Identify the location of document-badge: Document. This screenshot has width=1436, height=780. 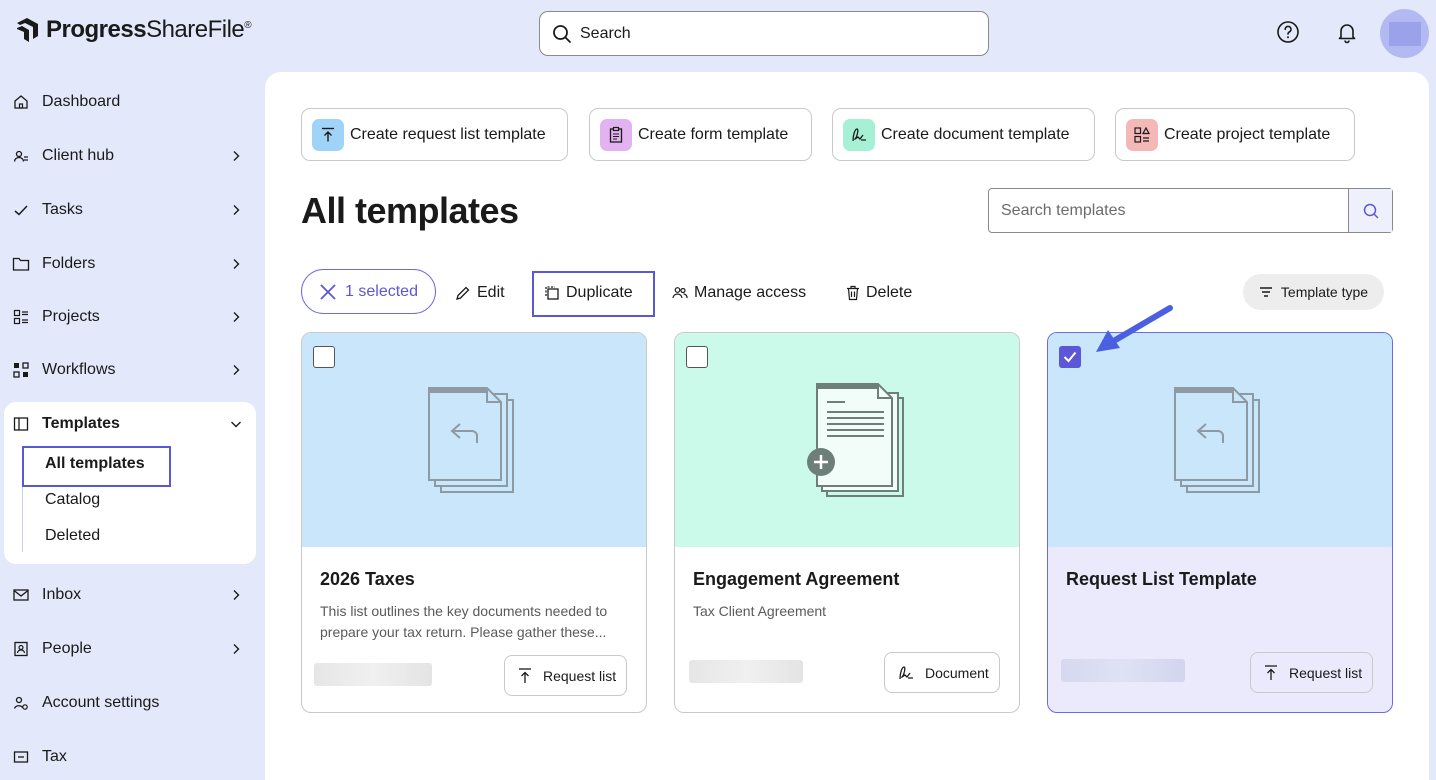
(942, 672).